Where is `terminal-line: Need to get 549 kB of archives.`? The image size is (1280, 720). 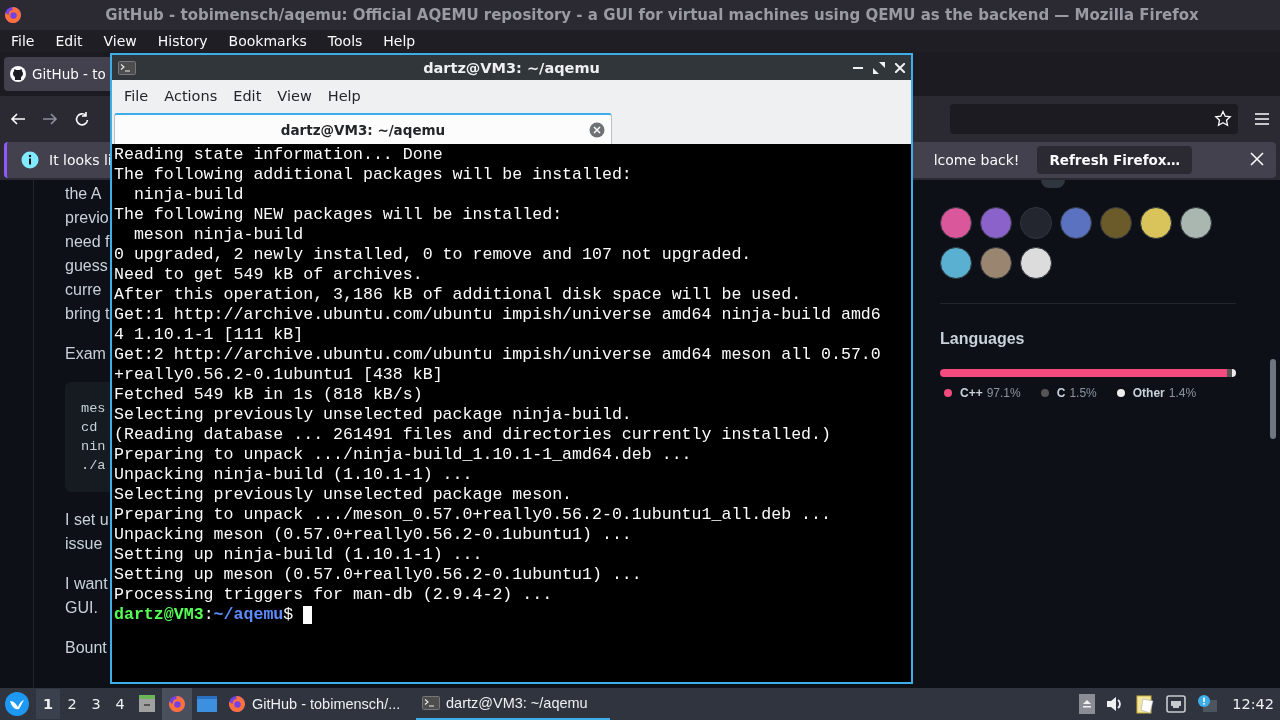
terminal-line: Need to get 549 kB of archives. is located at coordinates (269, 275).